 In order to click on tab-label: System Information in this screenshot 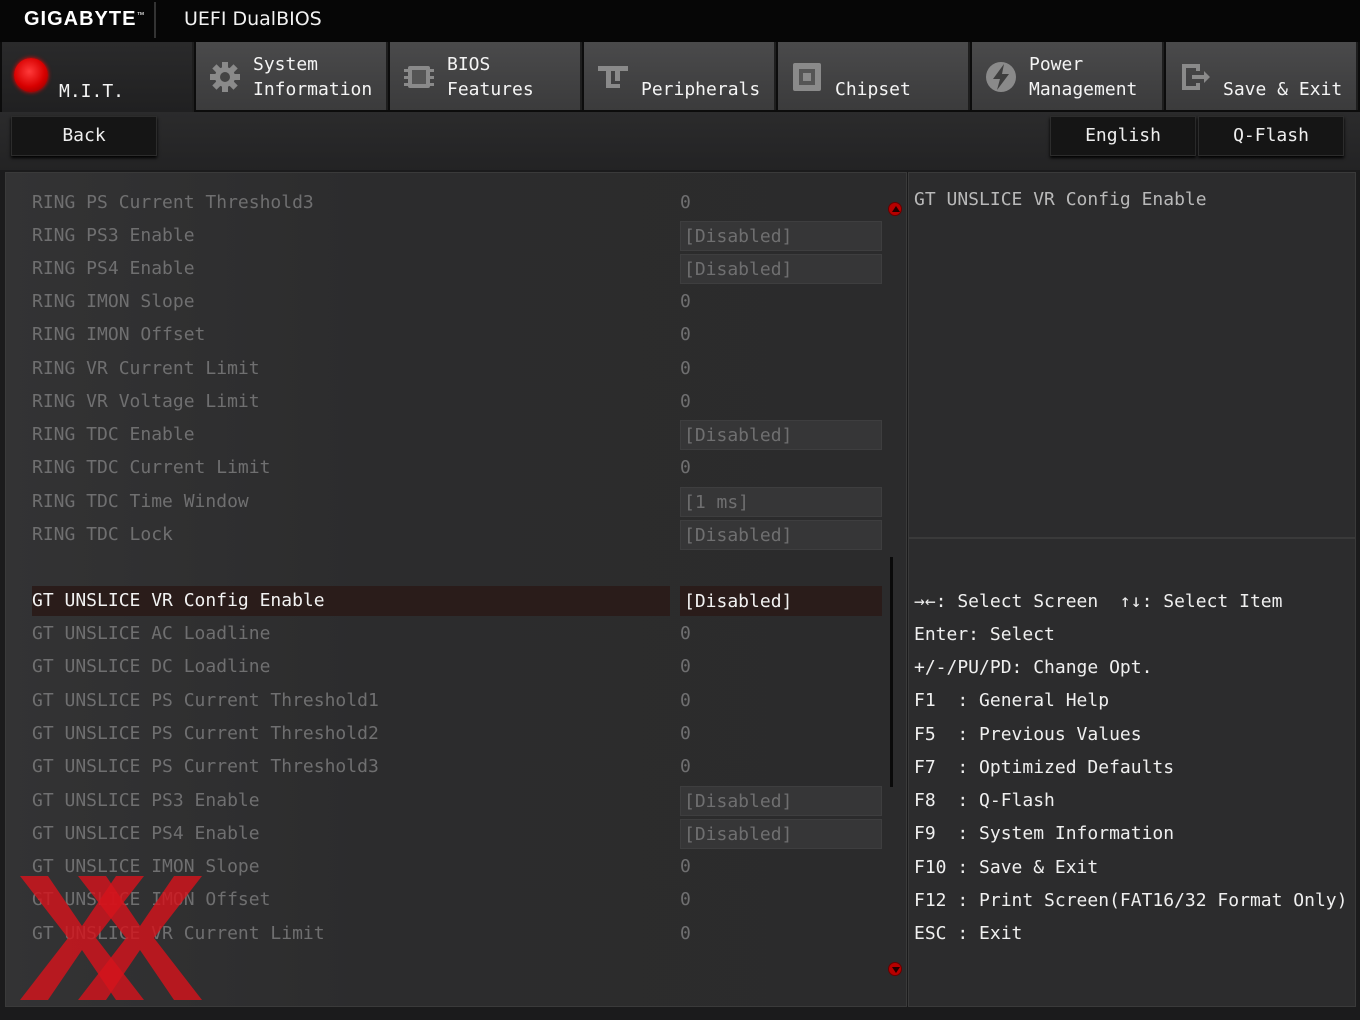, I will do `click(313, 77)`.